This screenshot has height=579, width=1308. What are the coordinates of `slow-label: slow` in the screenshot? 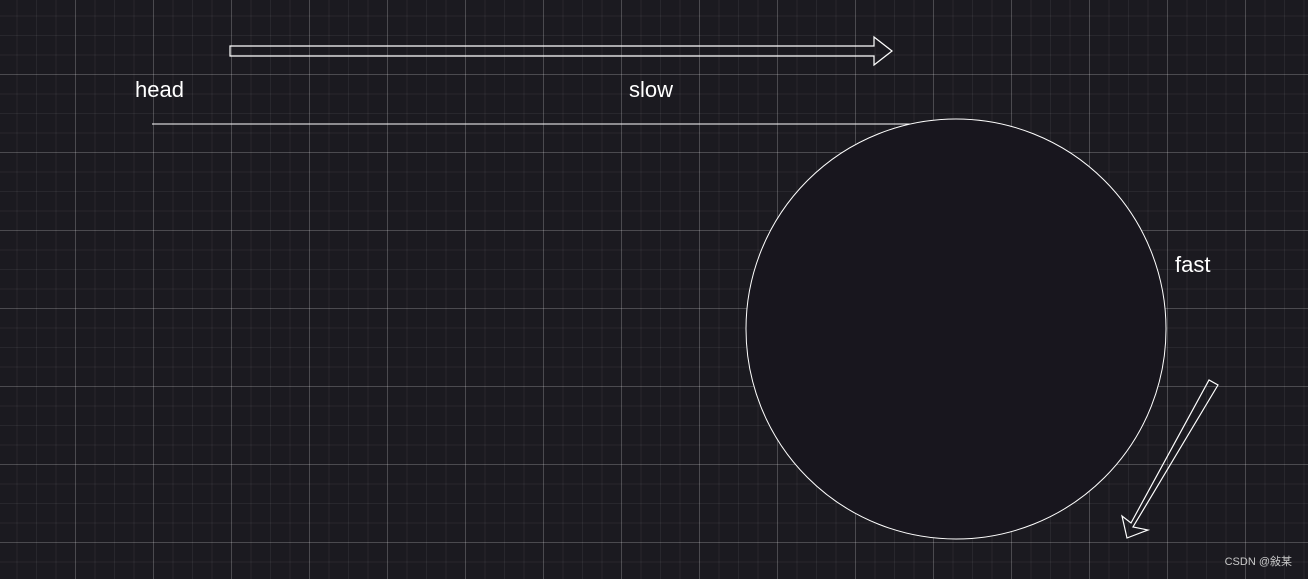 It's located at (651, 89).